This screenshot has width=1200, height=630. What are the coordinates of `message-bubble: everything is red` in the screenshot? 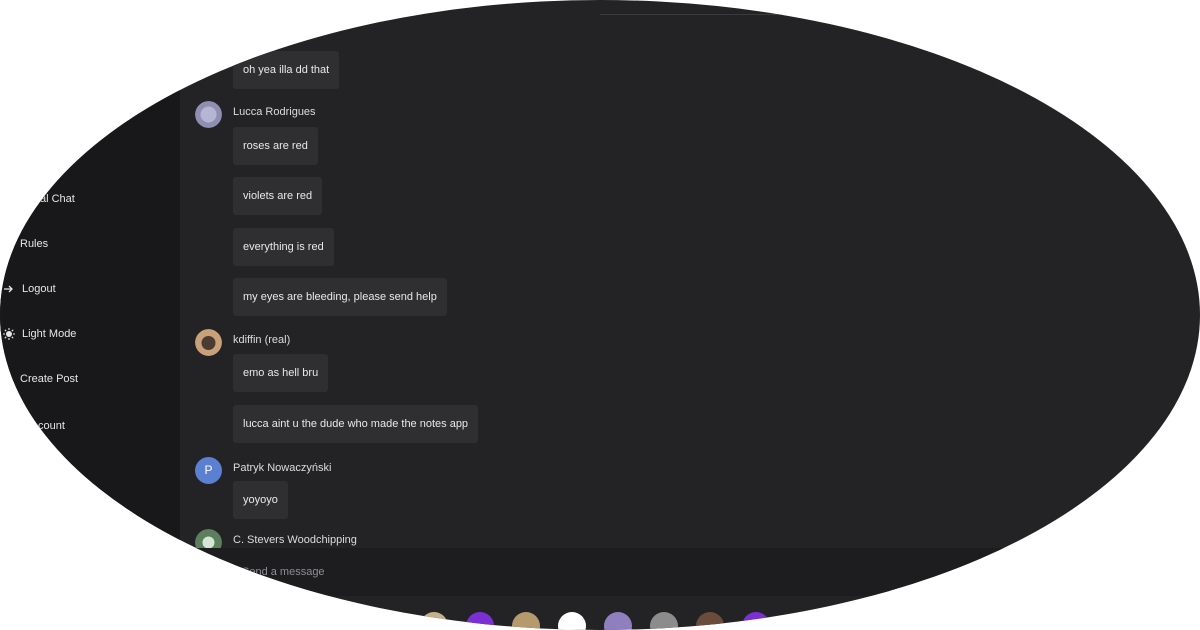 It's located at (283, 247).